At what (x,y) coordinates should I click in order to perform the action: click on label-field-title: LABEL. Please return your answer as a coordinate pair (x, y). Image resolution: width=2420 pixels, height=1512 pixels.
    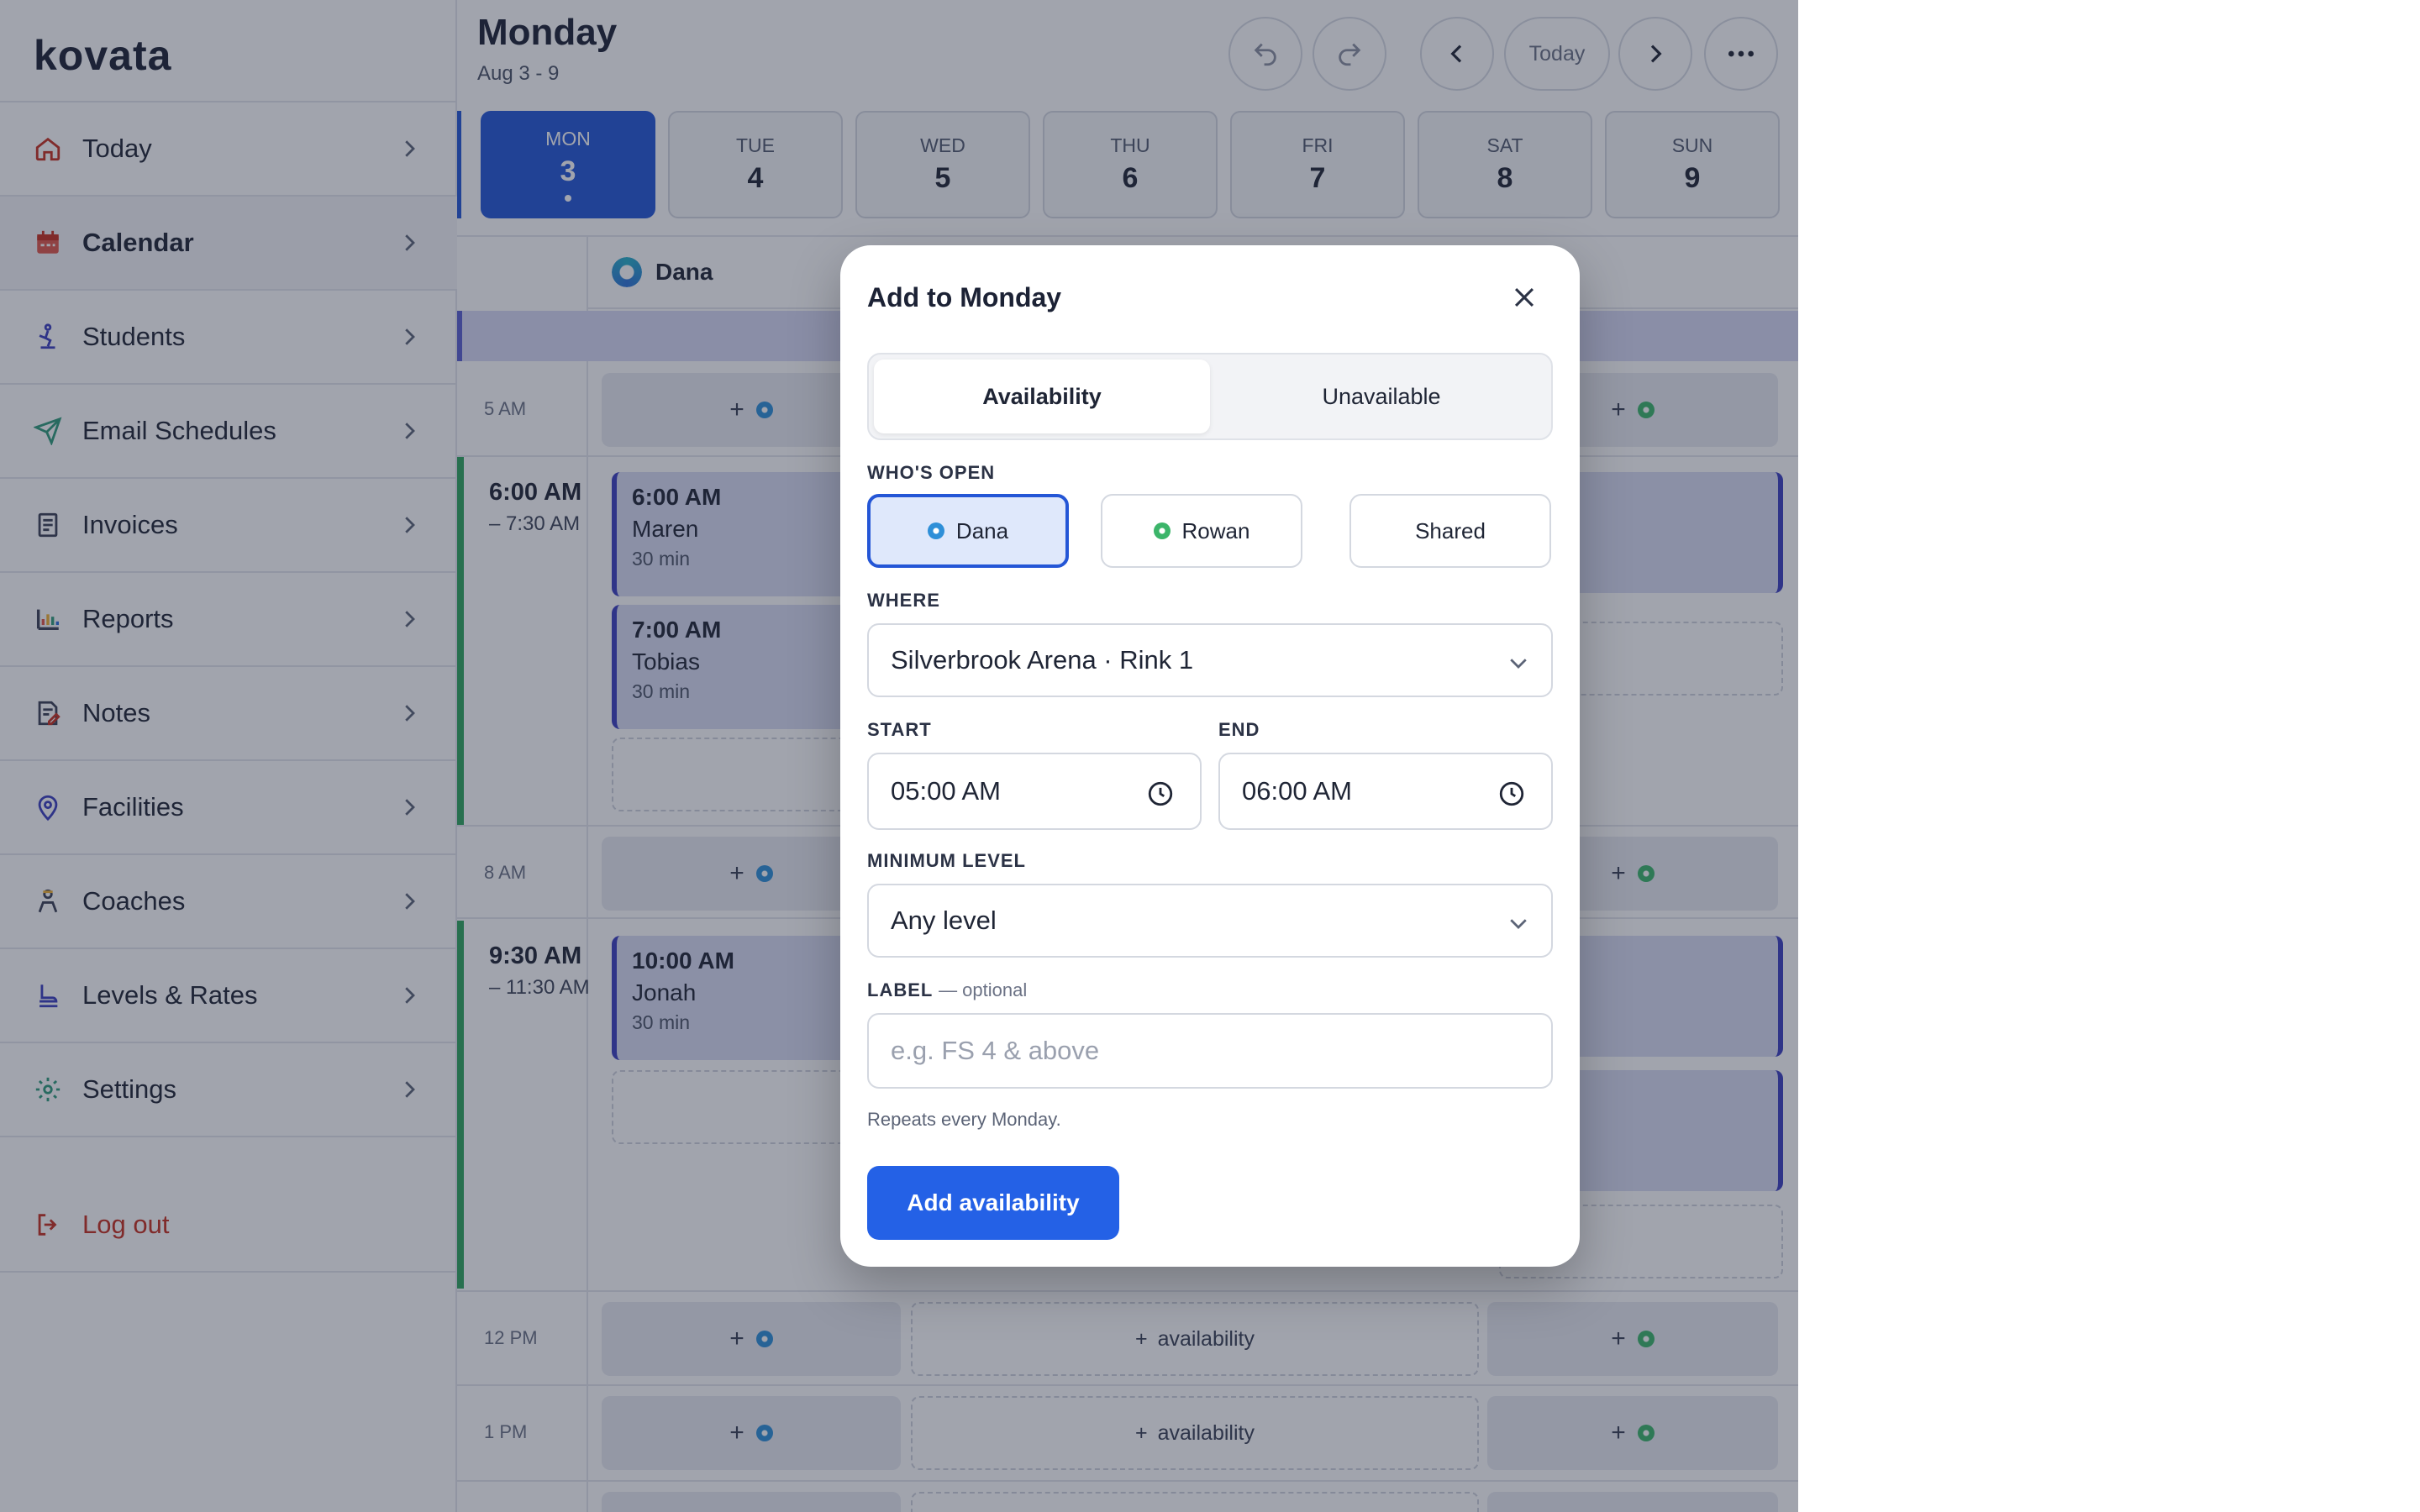
    Looking at the image, I should click on (900, 989).